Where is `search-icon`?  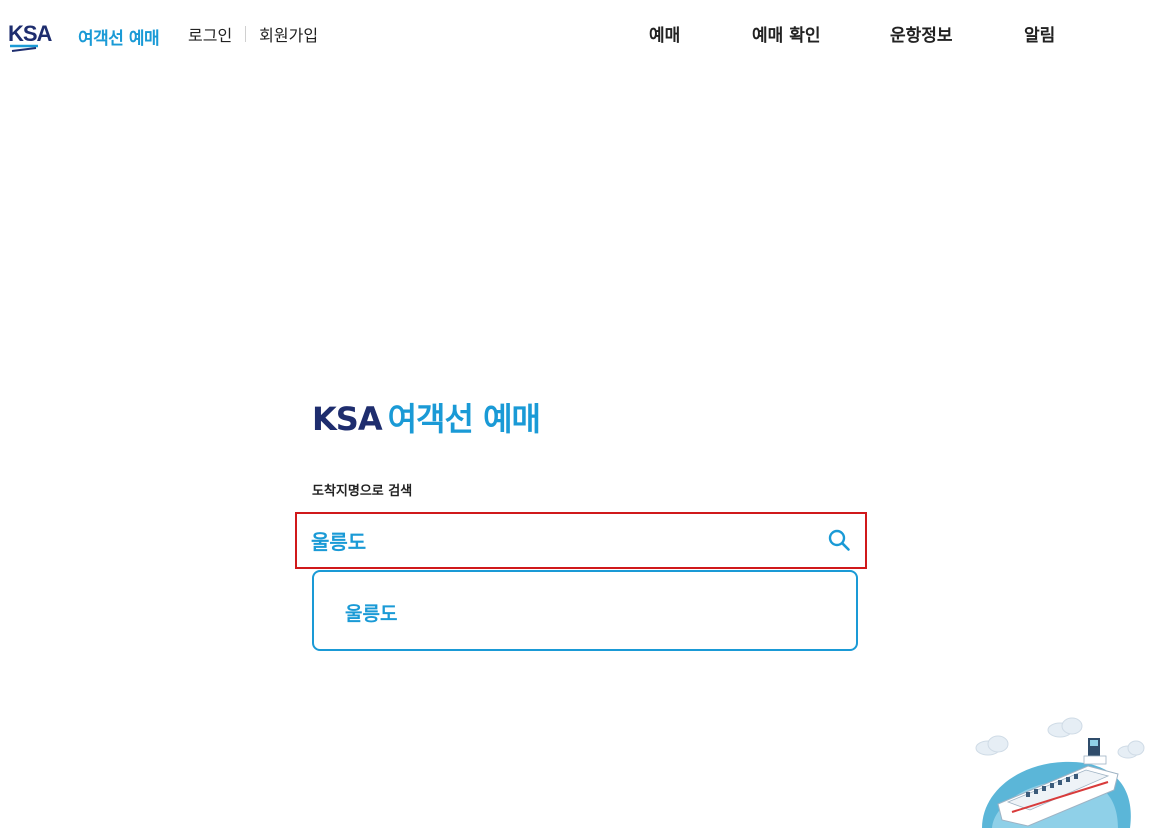
search-icon is located at coordinates (839, 540).